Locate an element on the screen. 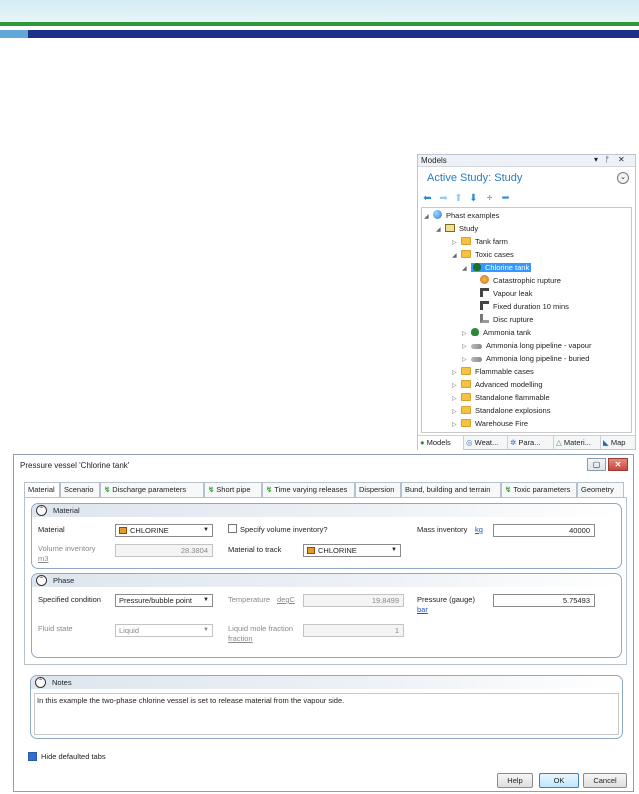 The image size is (639, 794). specify-volume-checkbox is located at coordinates (232, 528).